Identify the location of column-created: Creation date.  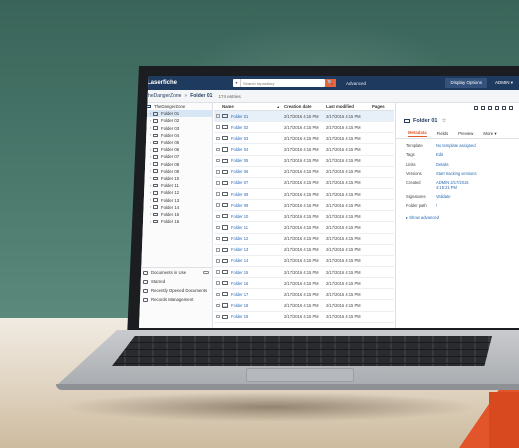
(305, 106).